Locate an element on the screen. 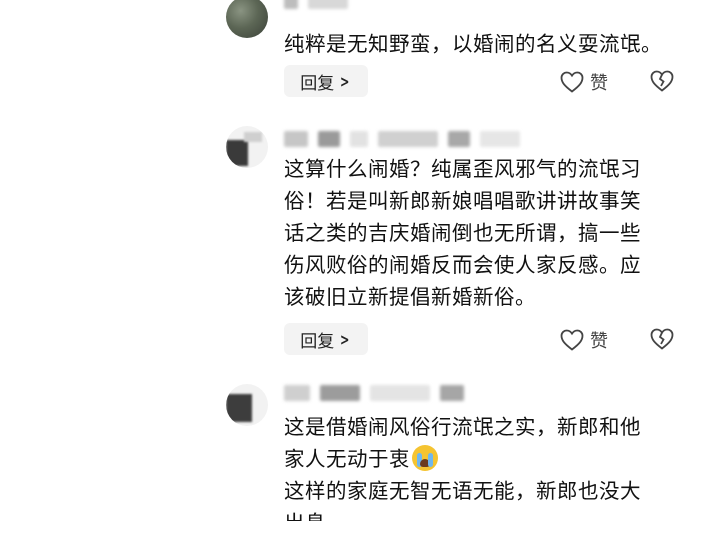 The image size is (710, 541). comment-text-line: 家人无动于衷 is located at coordinates (484, 459).